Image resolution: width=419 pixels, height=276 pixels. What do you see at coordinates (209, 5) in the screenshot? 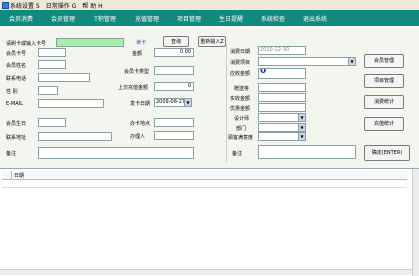
I see `menu-bar: 系统设置 S 日常操作 G 帮 助 H` at bounding box center [209, 5].